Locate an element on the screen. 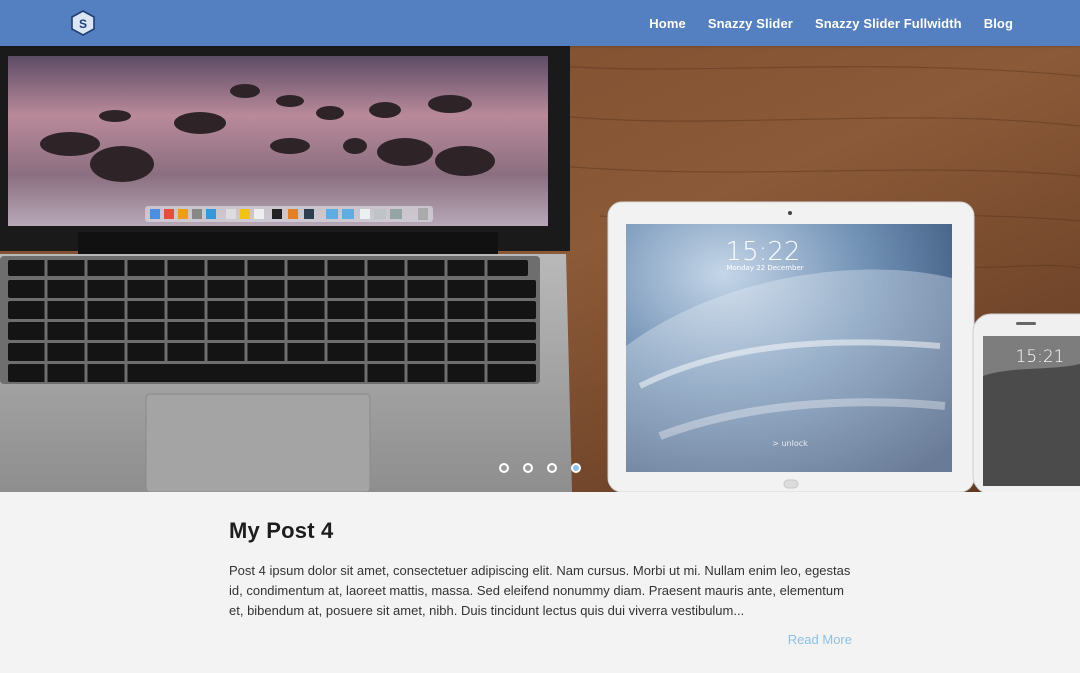 The width and height of the screenshot is (1080, 673). site-logo-icon: S is located at coordinates (83, 23).